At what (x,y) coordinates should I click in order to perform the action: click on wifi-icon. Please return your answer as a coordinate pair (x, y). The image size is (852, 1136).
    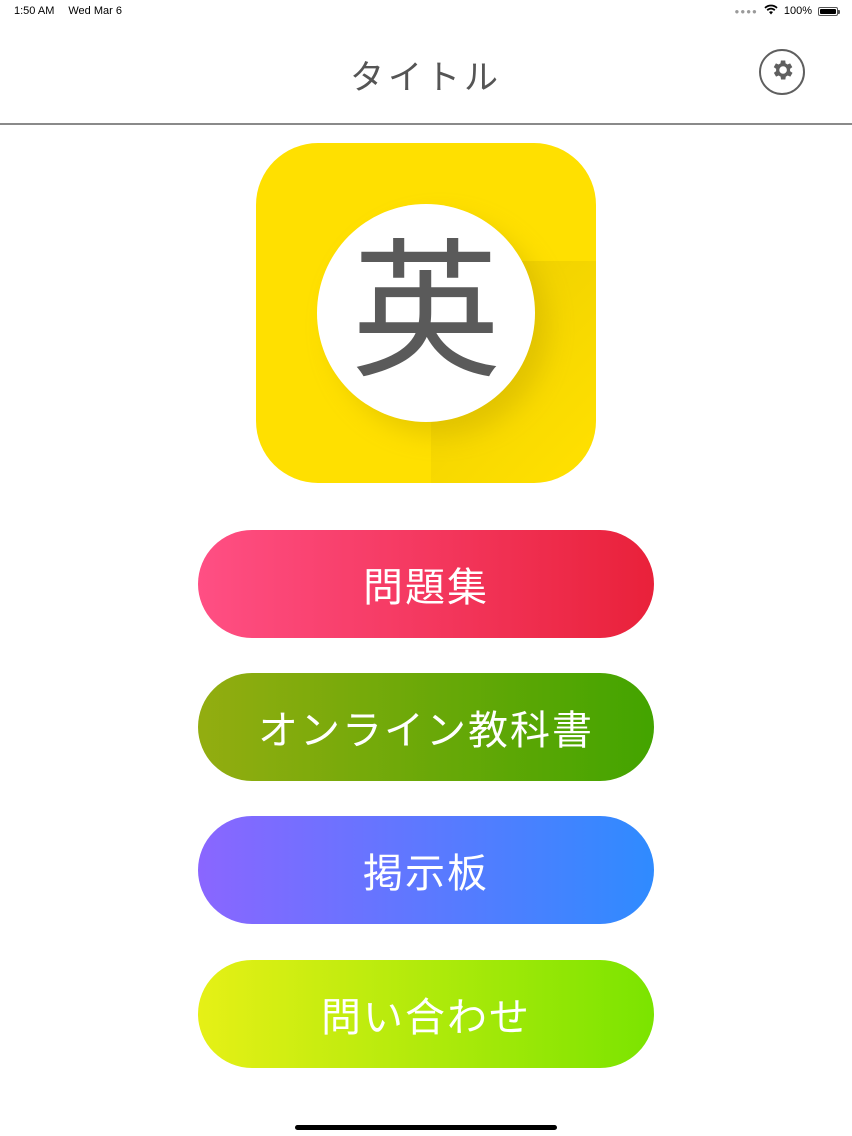
    Looking at the image, I should click on (771, 11).